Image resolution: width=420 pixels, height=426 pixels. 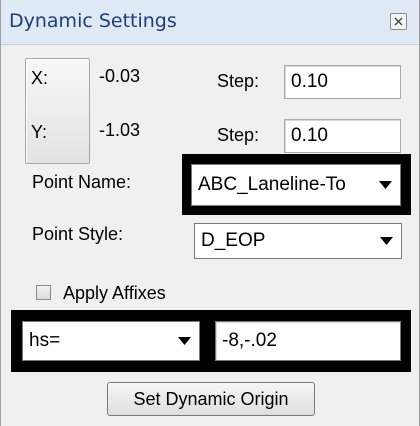 I want to click on close-button, so click(x=398, y=21).